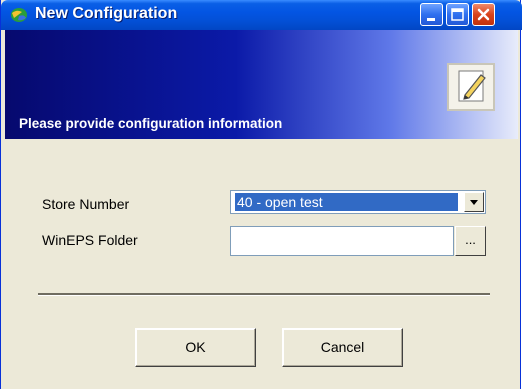 This screenshot has width=523, height=389. What do you see at coordinates (151, 123) in the screenshot?
I see `banner-text: Please provide configuration information` at bounding box center [151, 123].